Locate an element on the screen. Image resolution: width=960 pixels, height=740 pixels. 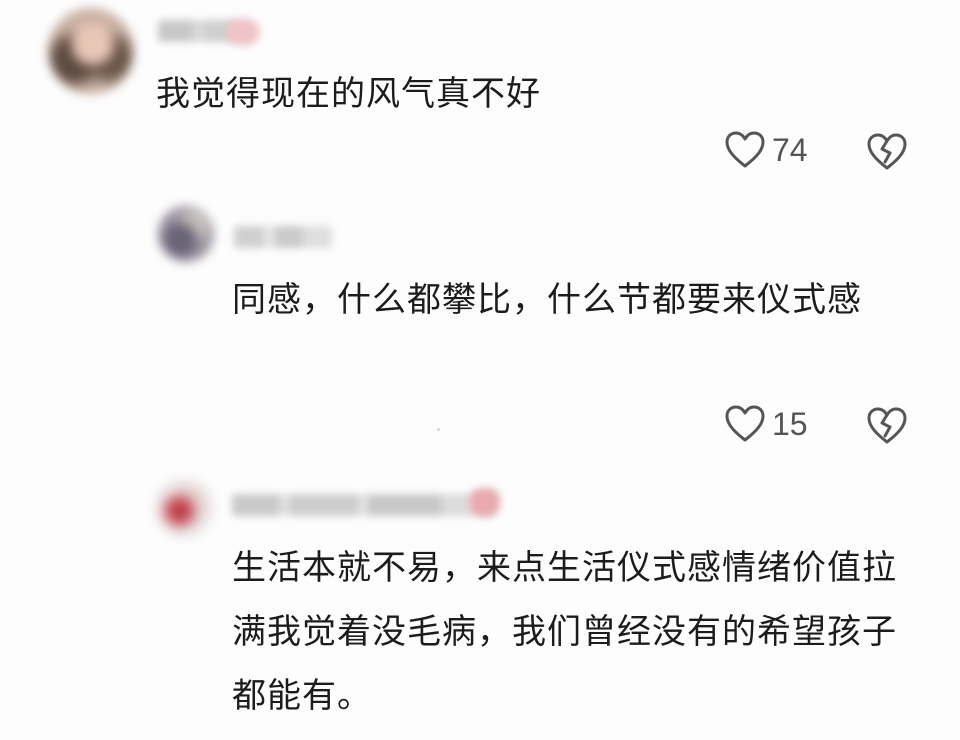
like-count: 74 is located at coordinates (790, 149).